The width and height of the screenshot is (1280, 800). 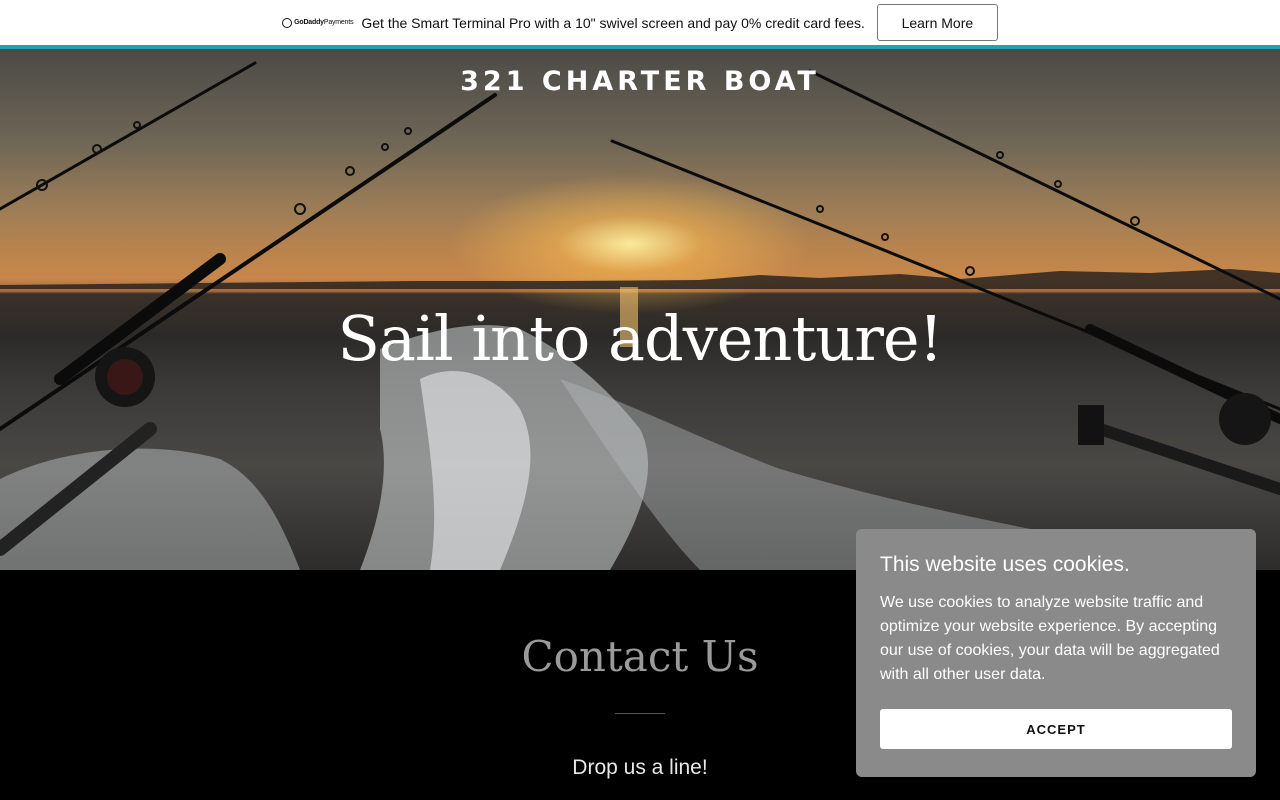 I want to click on contact-divider, so click(x=640, y=713).